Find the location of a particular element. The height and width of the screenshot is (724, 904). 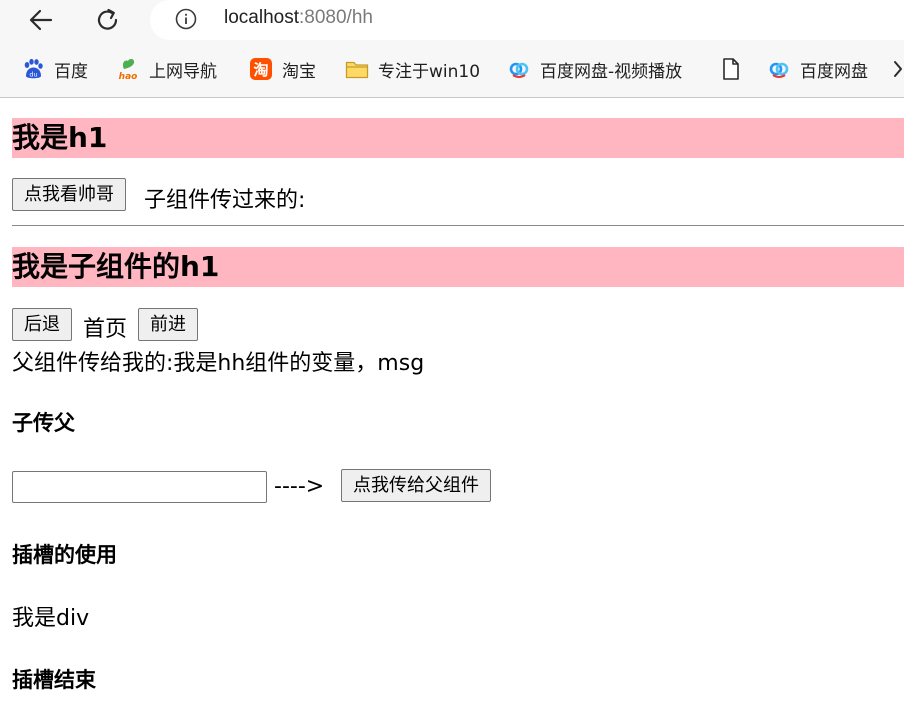

svg-text: du is located at coordinates (33, 75).